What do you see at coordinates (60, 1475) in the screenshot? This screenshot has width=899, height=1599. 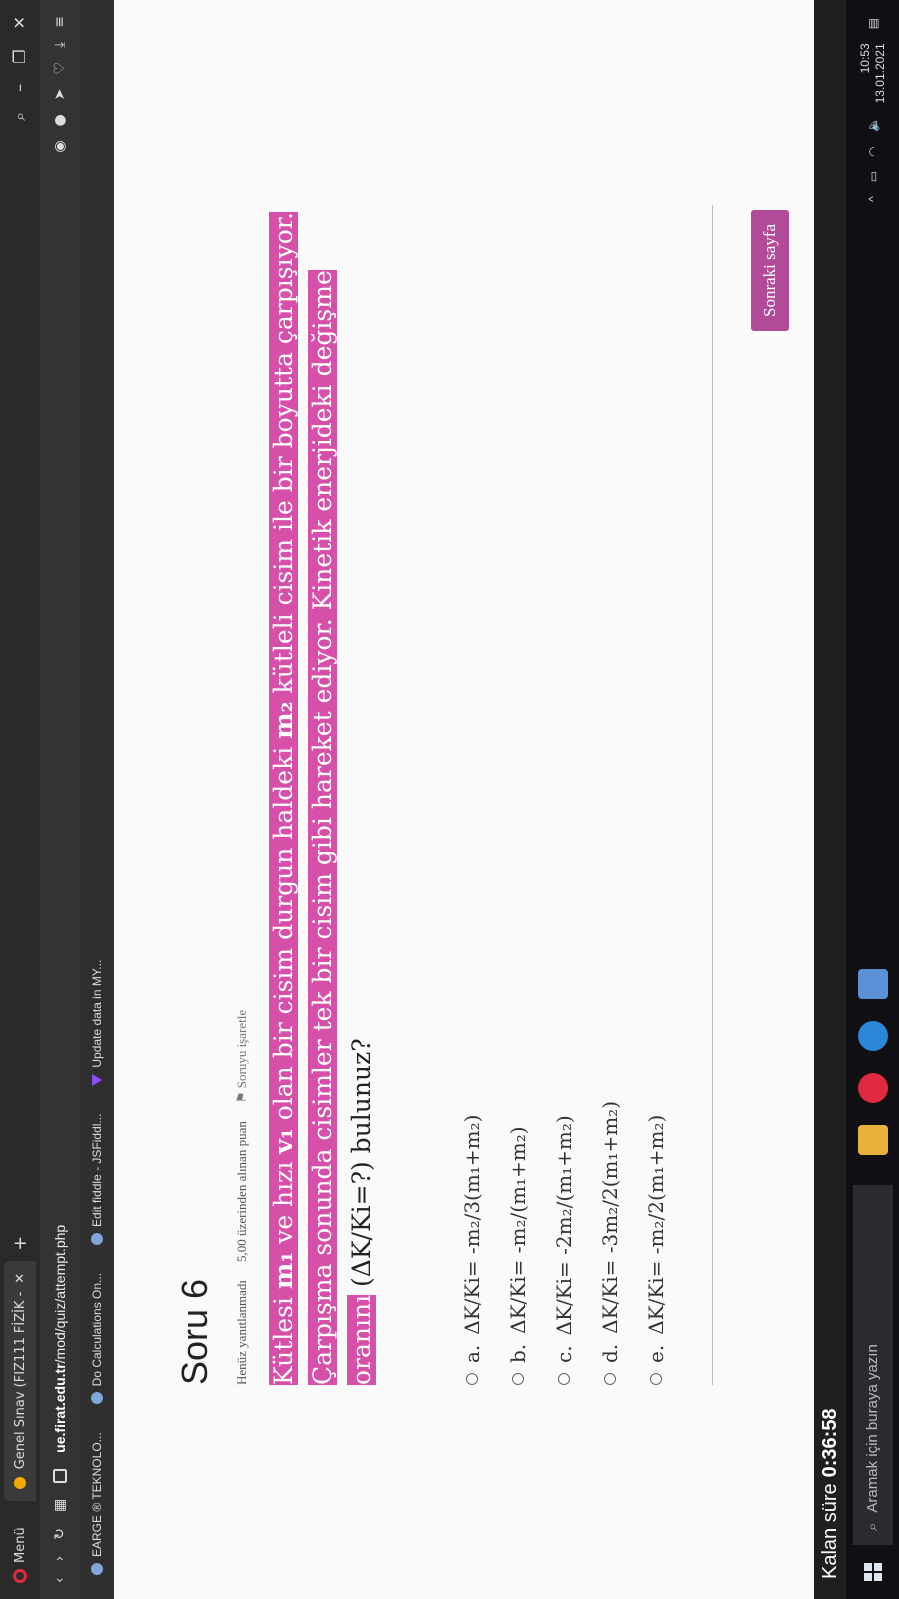 I see `lock-icon` at bounding box center [60, 1475].